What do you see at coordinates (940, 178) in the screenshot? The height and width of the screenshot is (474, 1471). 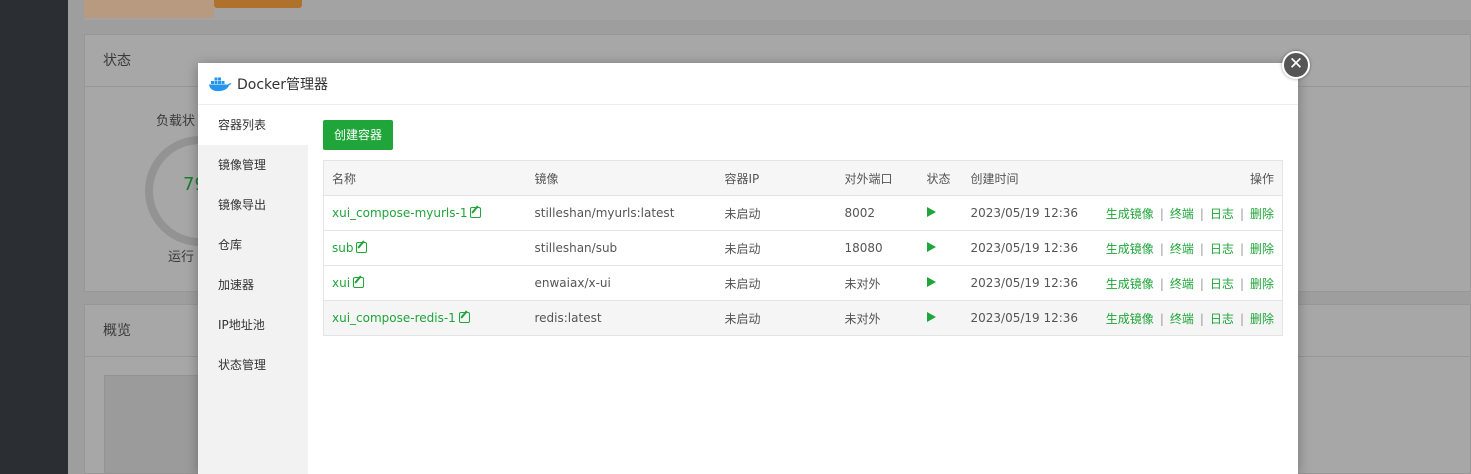 I see `col-status-header: 状态` at bounding box center [940, 178].